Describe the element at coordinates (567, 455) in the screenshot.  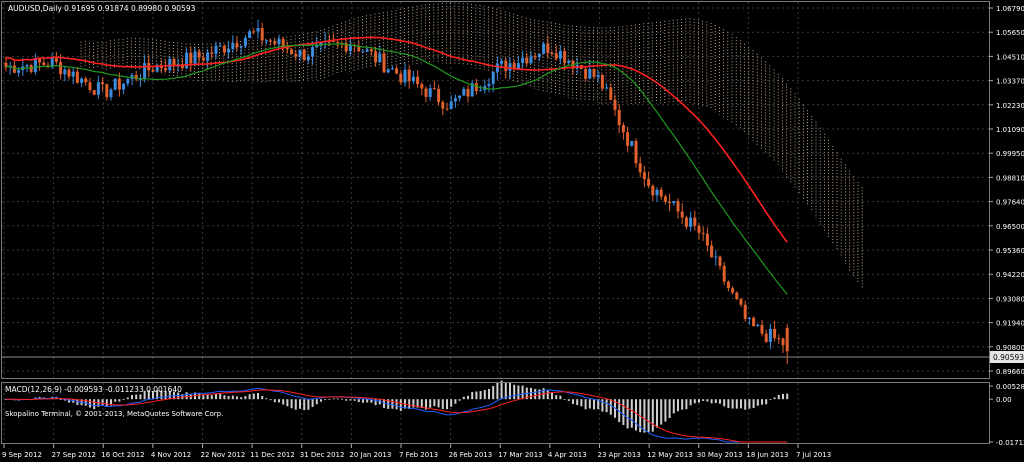
I see `time-axis-label: 4 Apr 2013` at that location.